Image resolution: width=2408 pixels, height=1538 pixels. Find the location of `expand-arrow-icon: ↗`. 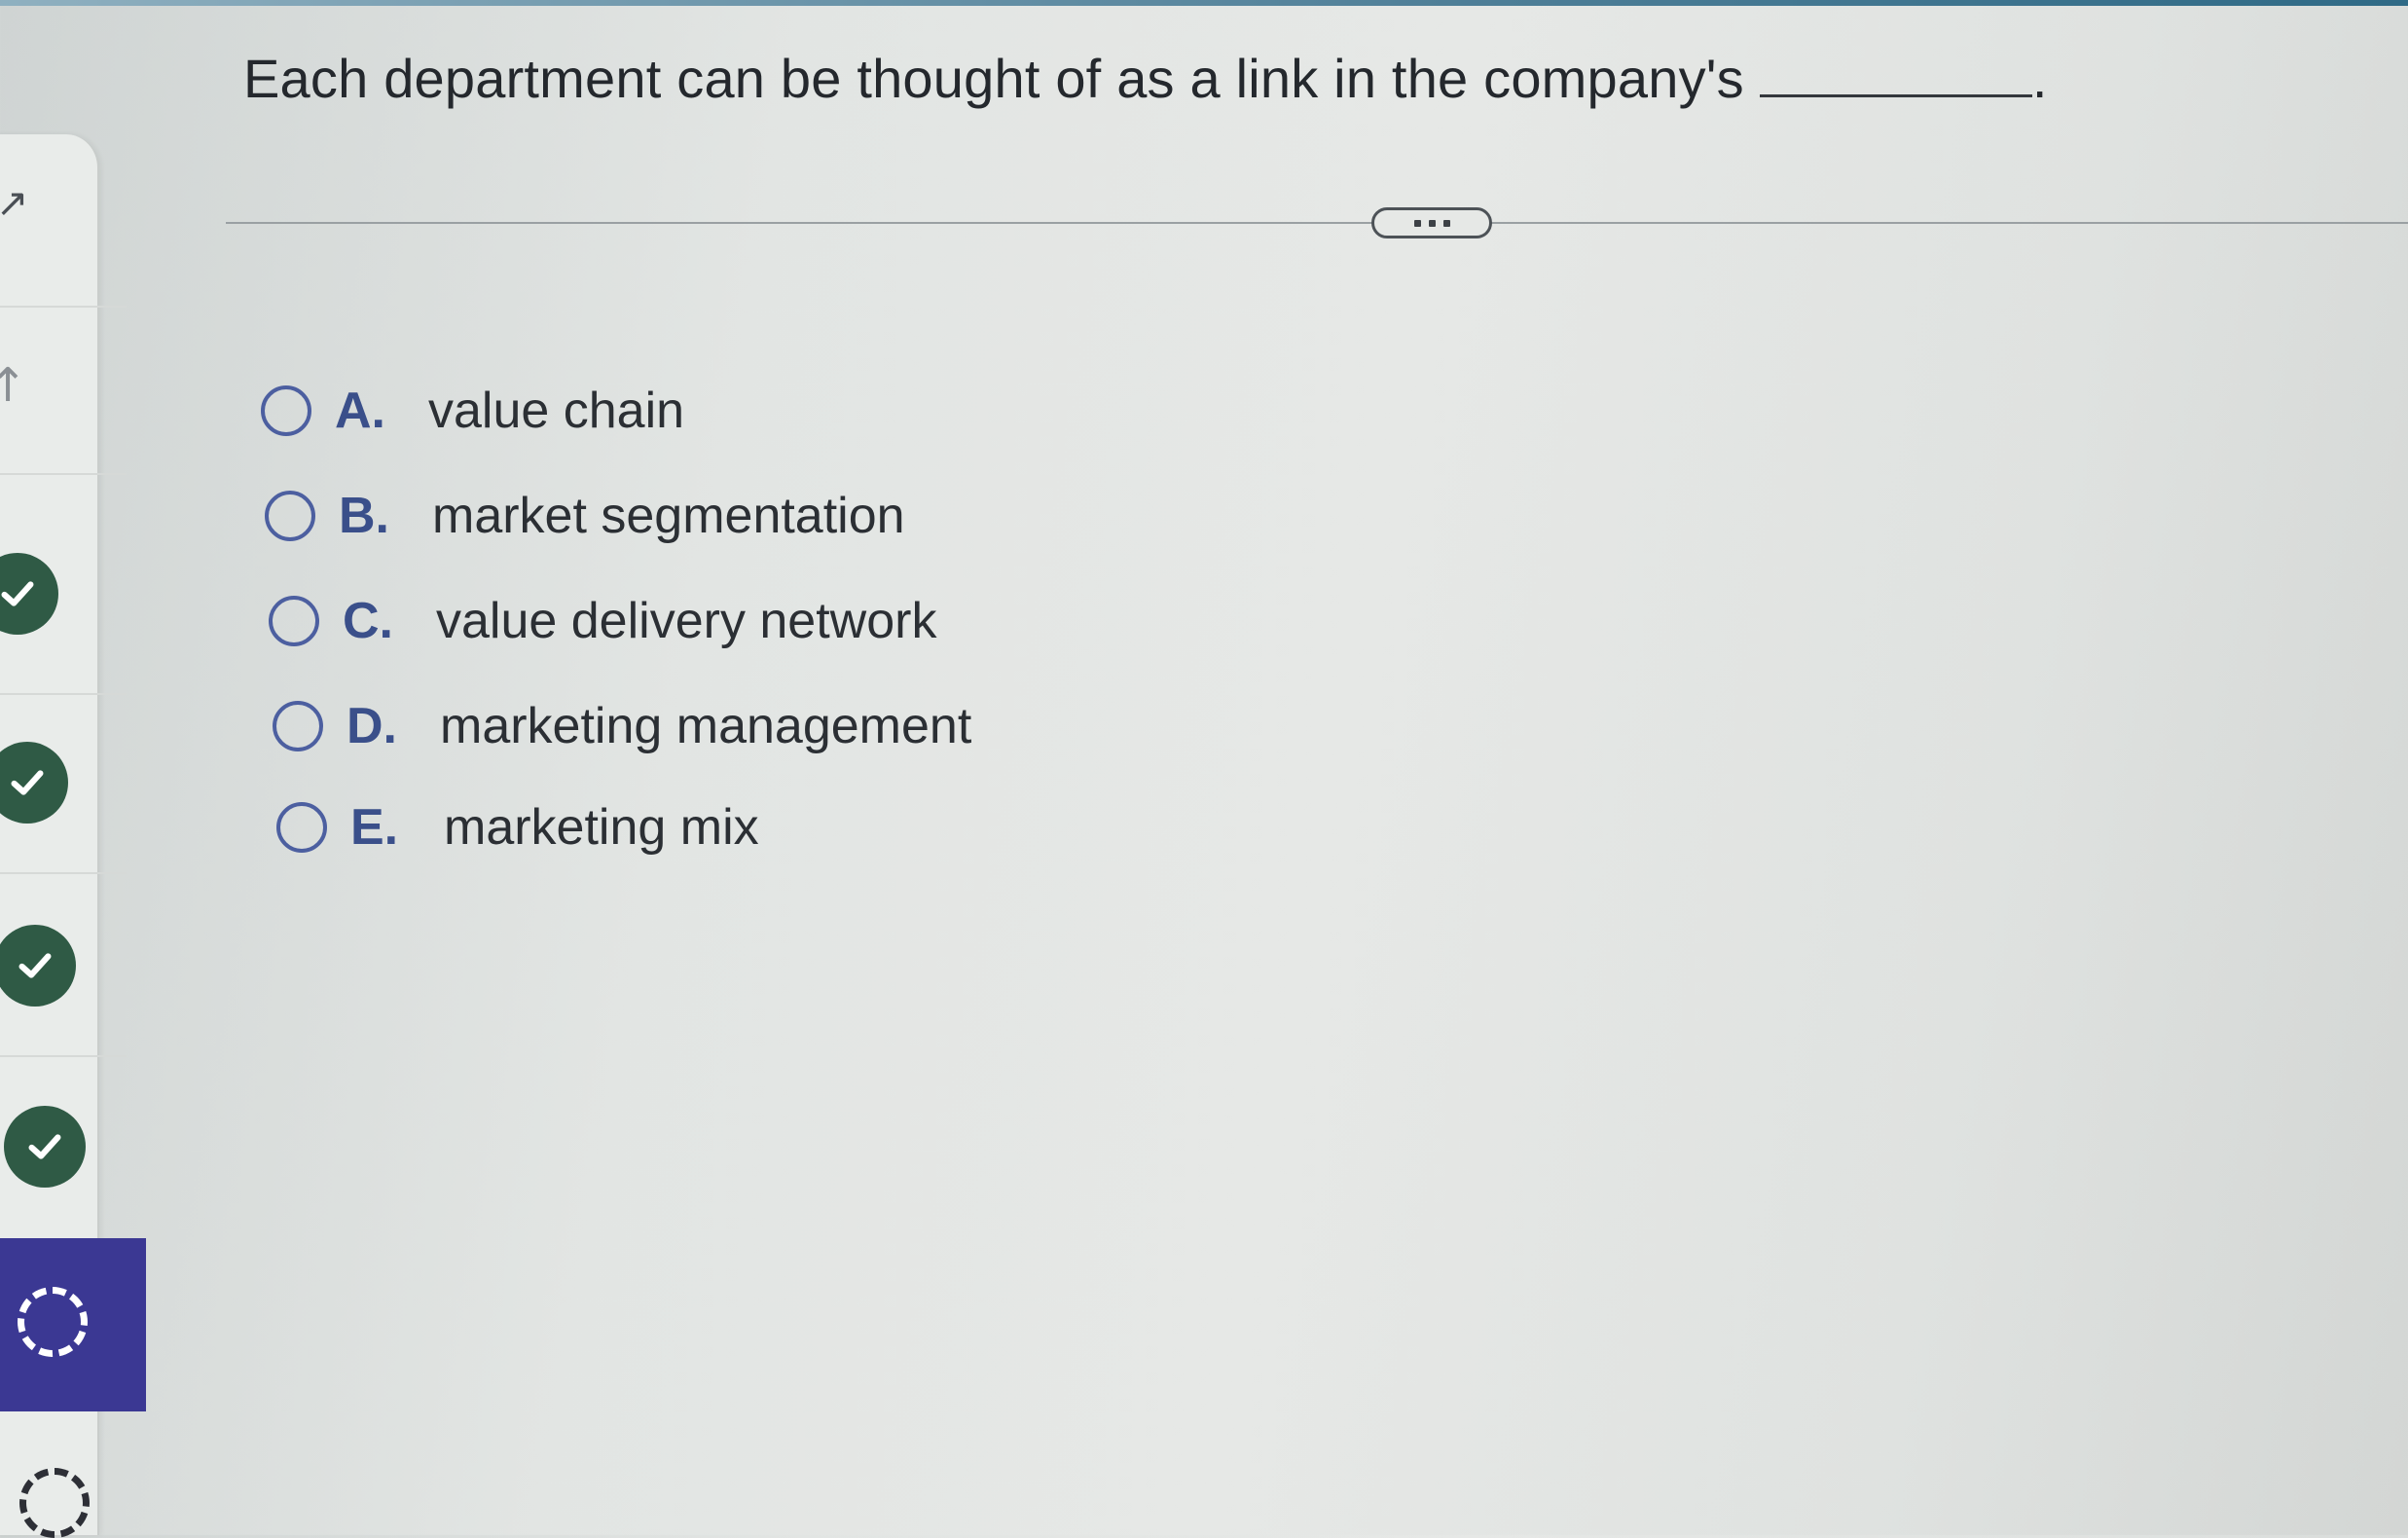

expand-arrow-icon: ↗ is located at coordinates (14, 203).